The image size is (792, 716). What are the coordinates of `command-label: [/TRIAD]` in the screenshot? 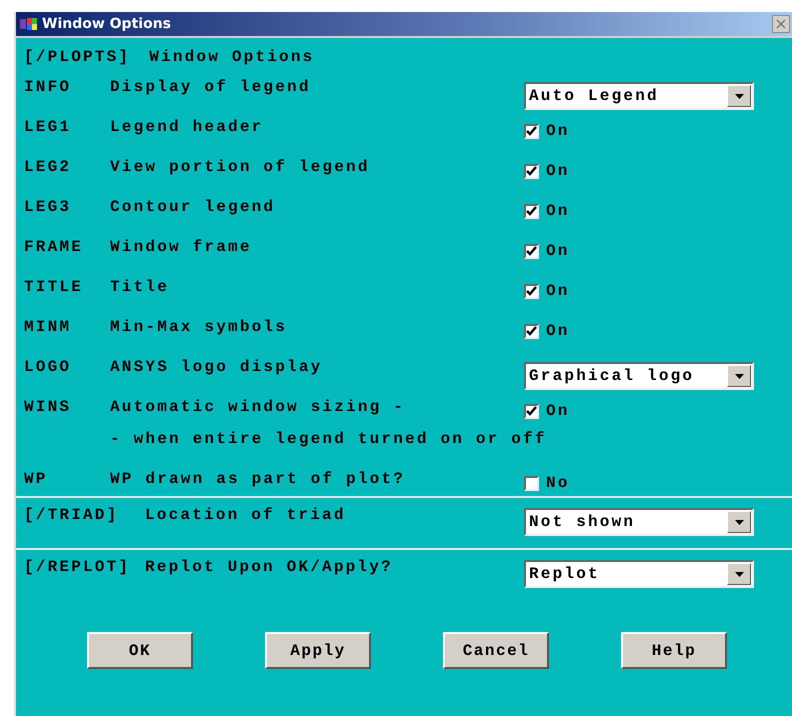 It's located at (72, 514).